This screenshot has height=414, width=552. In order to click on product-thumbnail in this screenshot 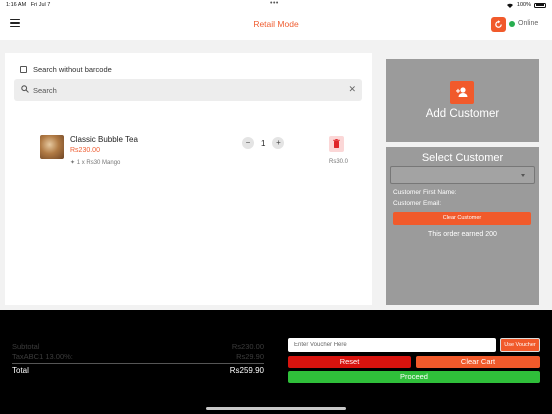, I will do `click(52, 147)`.